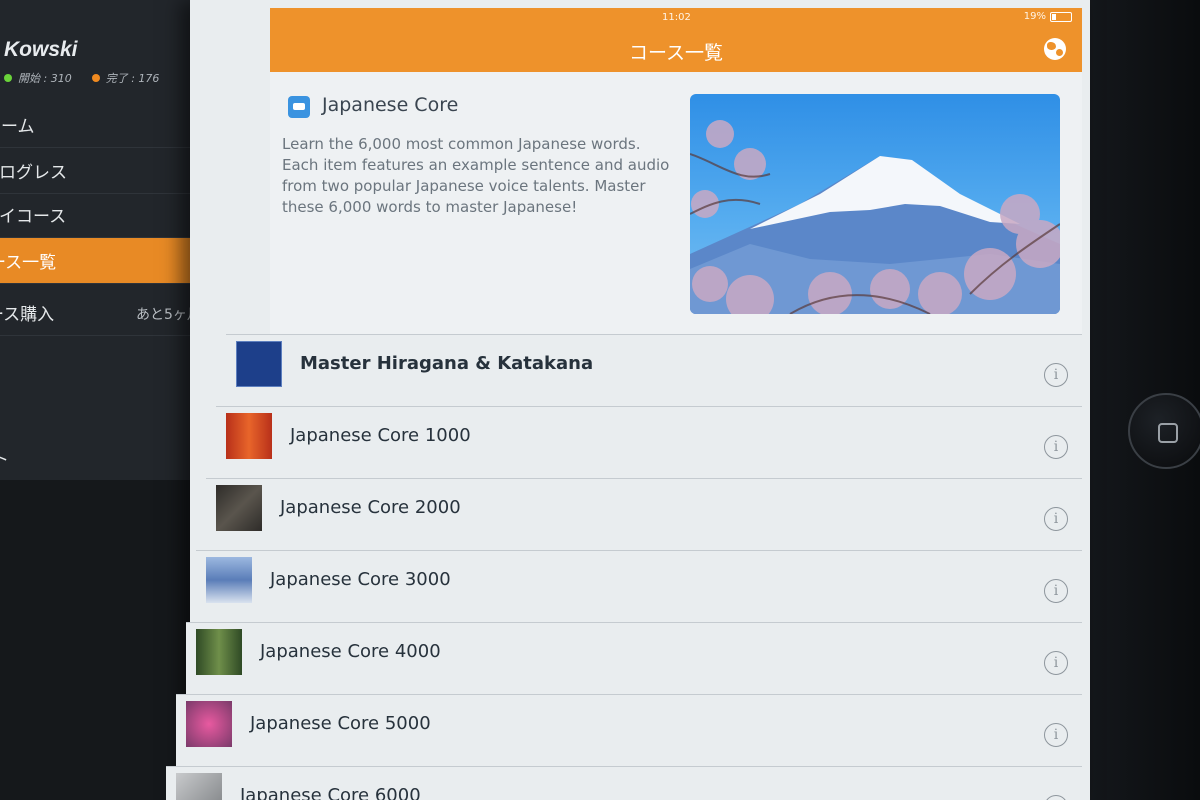  Describe the element at coordinates (33, 217) in the screenshot. I see `sidebar-item-label: マイコース` at that location.